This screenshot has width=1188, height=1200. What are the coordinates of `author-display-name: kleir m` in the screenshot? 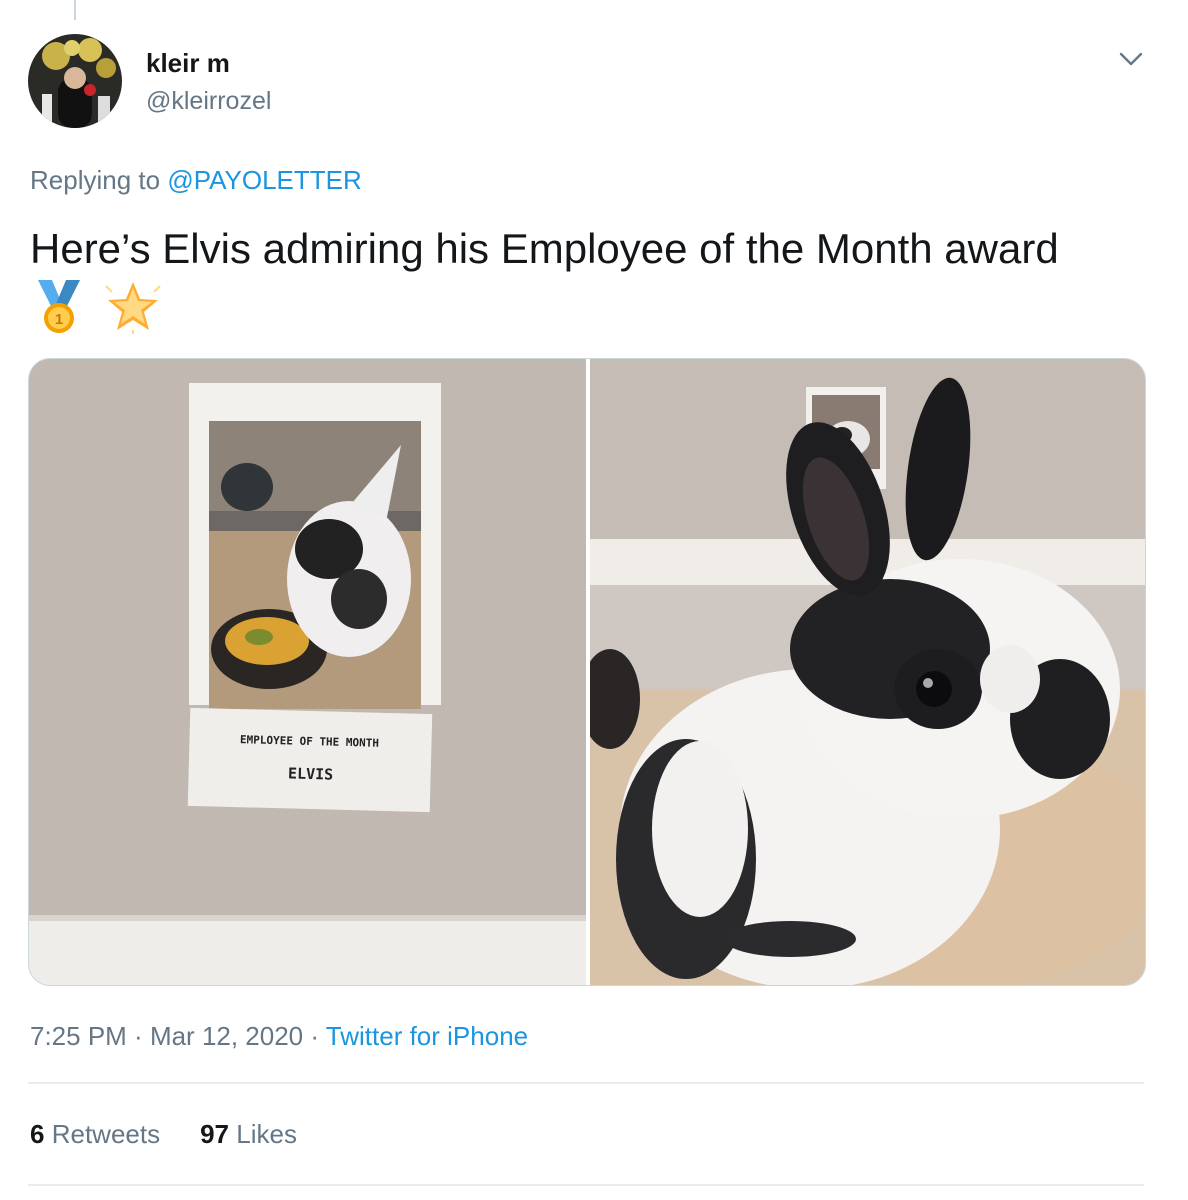 It's located at (208, 63).